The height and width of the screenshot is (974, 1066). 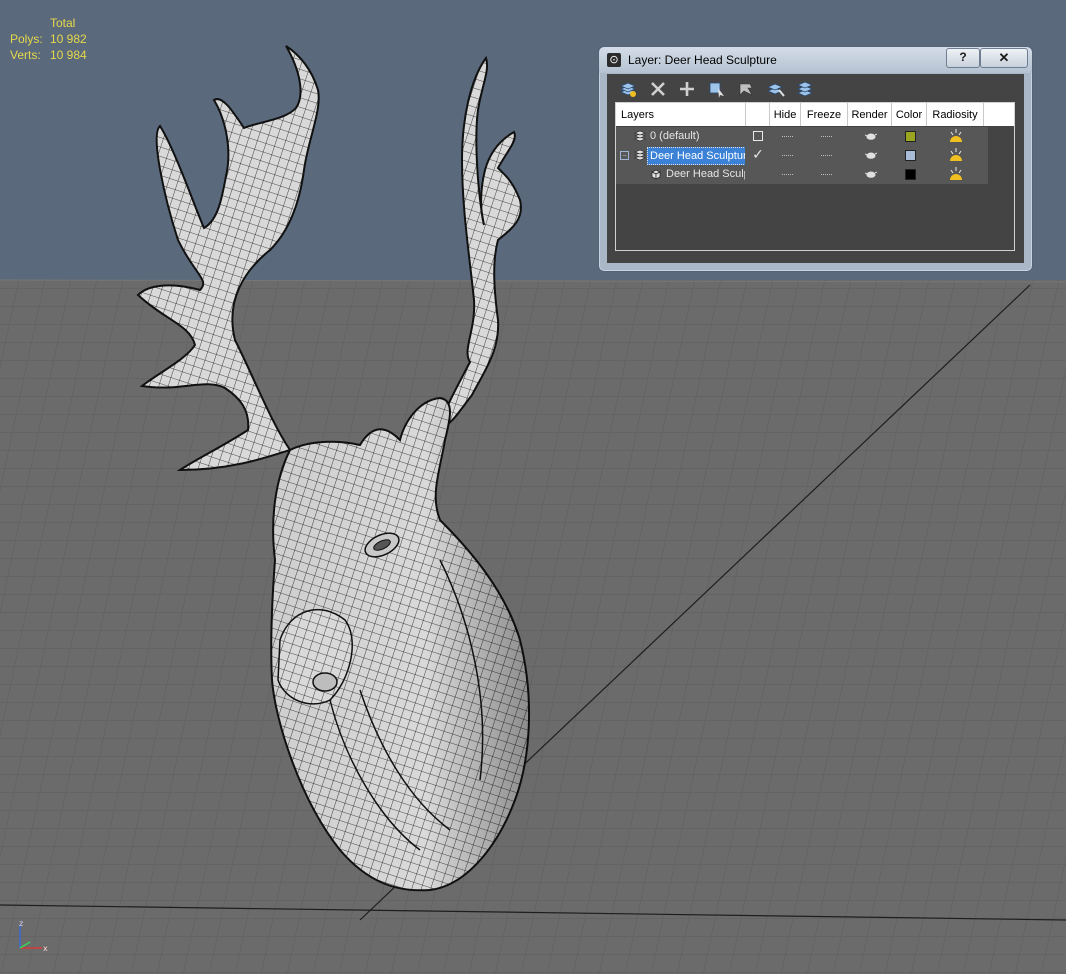 What do you see at coordinates (1004, 58) in the screenshot?
I see `close-button: ✕` at bounding box center [1004, 58].